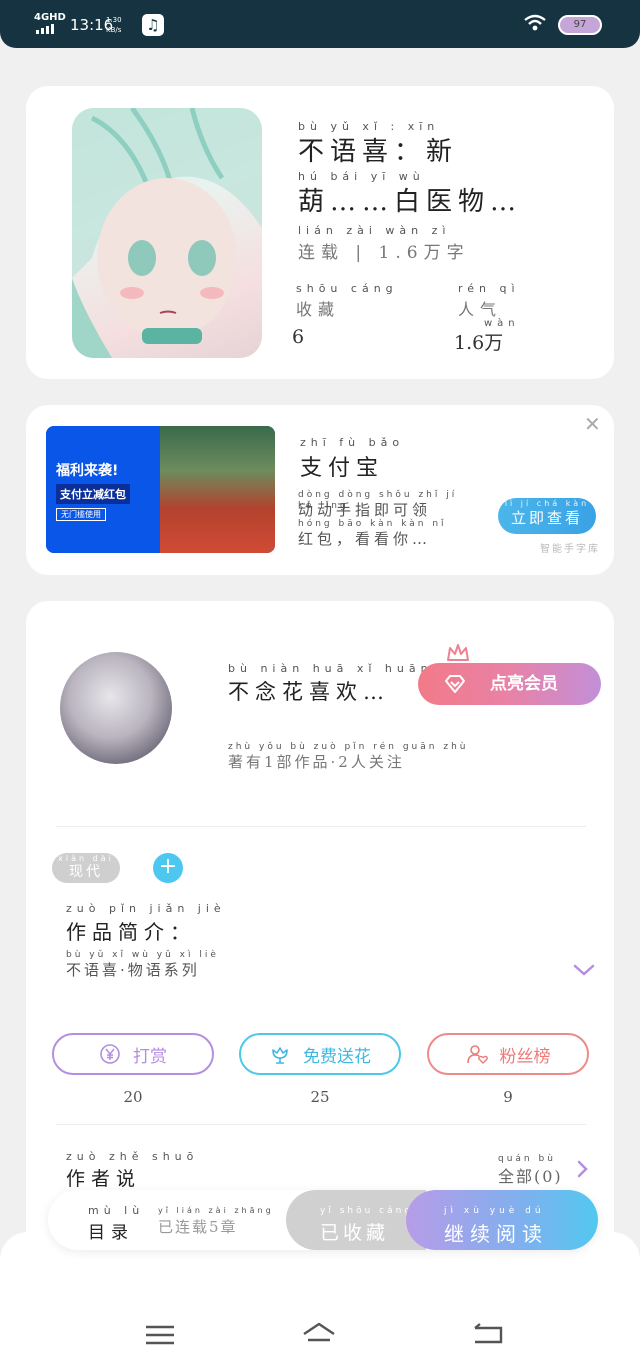 This screenshot has width=640, height=1372. I want to click on ad-title: zhī fù bǎo 支付宝, so click(352, 459).